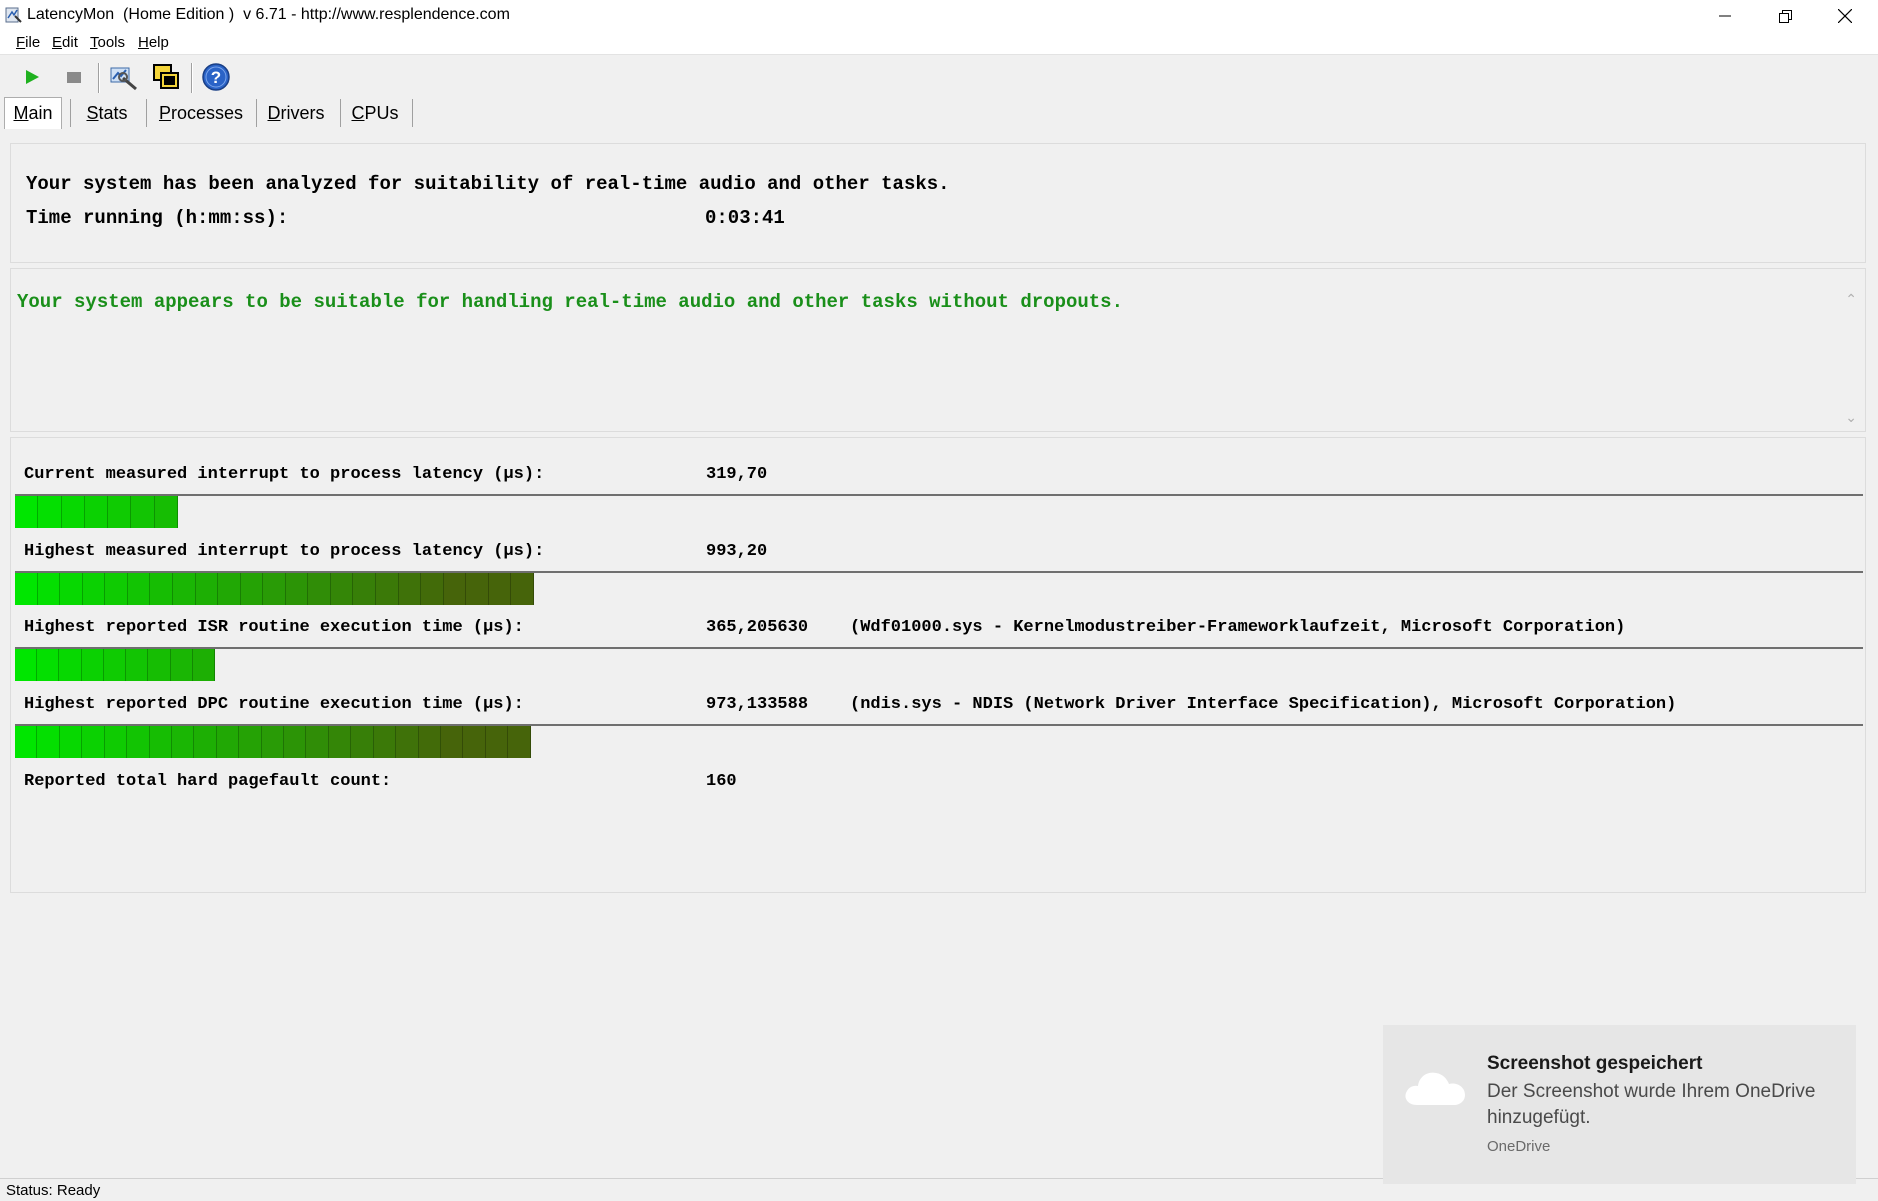  I want to click on verdict-scrollbar: ⌃ ⌄, so click(1854, 350).